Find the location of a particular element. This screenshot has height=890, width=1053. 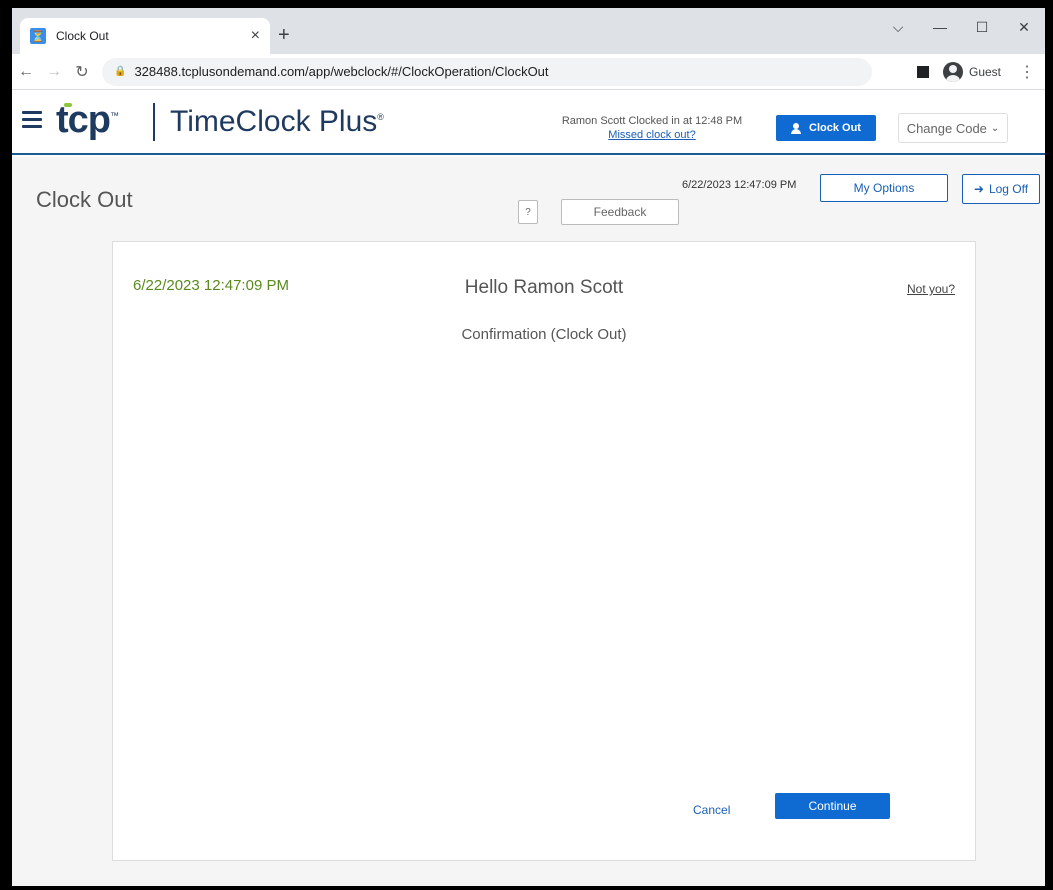

toolbar-right: Guest ⋮ is located at coordinates (977, 72).